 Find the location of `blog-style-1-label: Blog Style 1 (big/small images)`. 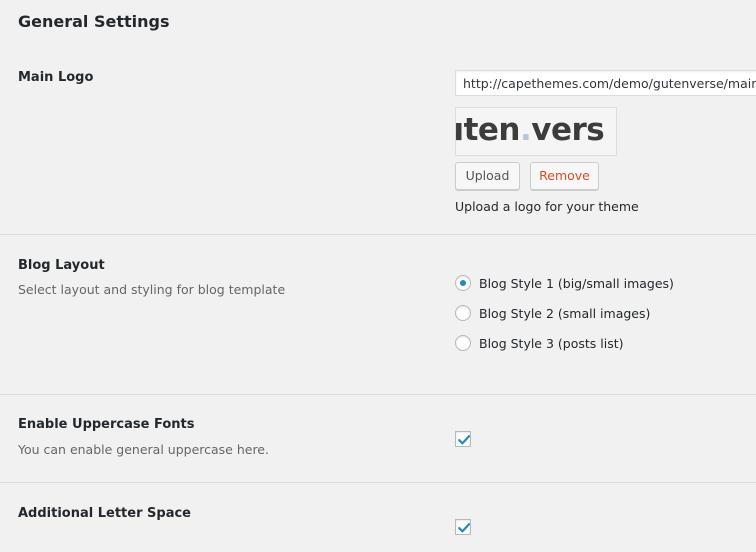

blog-style-1-label: Blog Style 1 (big/small images) is located at coordinates (576, 283).